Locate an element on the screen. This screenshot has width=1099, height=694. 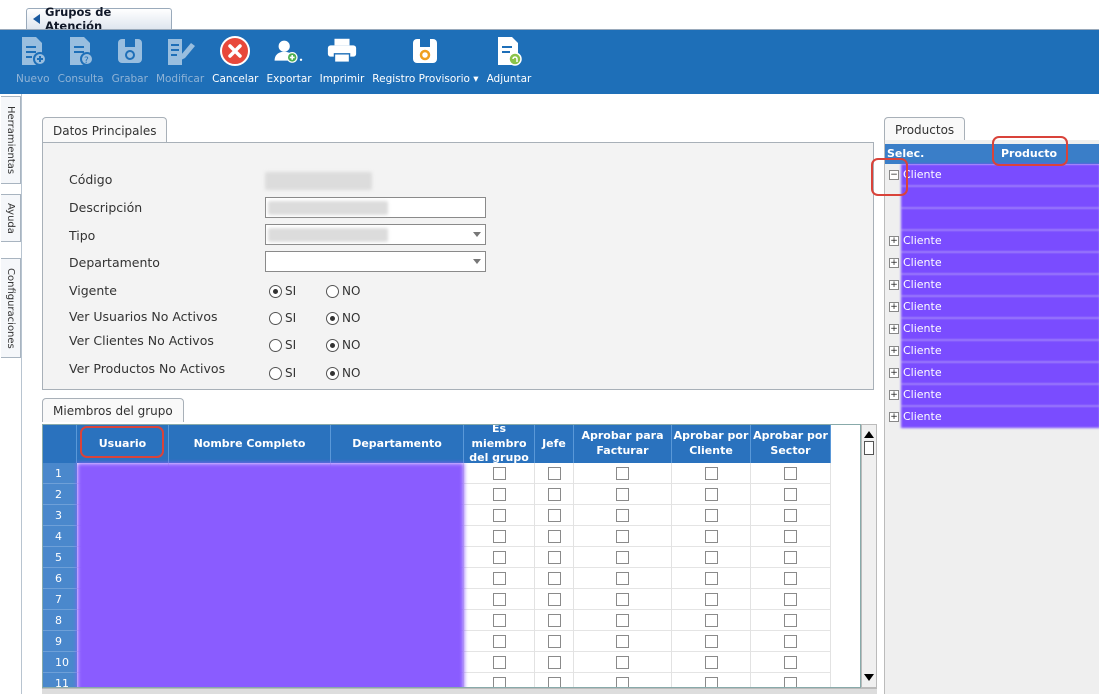
grid-vertical-scrollbar is located at coordinates (869, 556).